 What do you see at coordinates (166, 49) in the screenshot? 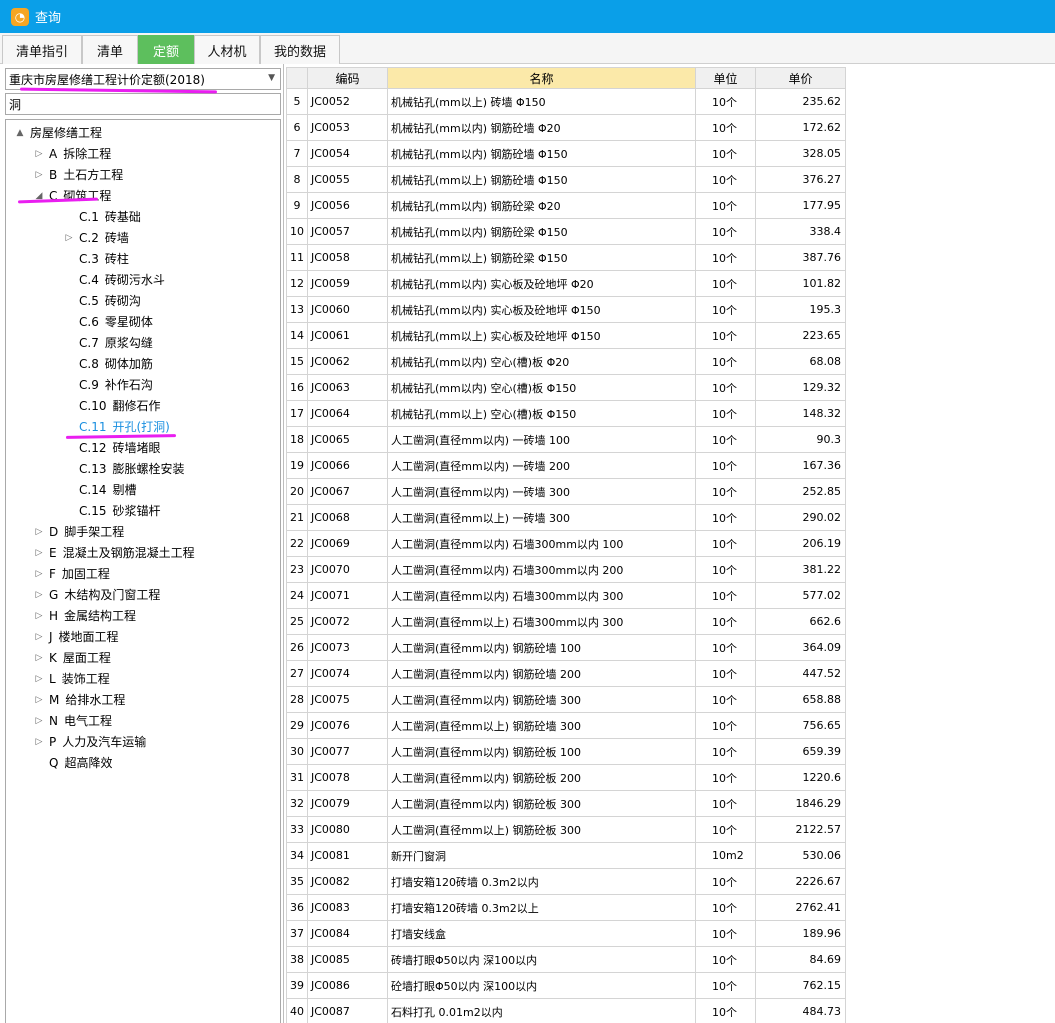
I see `tab-quota: 定额` at bounding box center [166, 49].